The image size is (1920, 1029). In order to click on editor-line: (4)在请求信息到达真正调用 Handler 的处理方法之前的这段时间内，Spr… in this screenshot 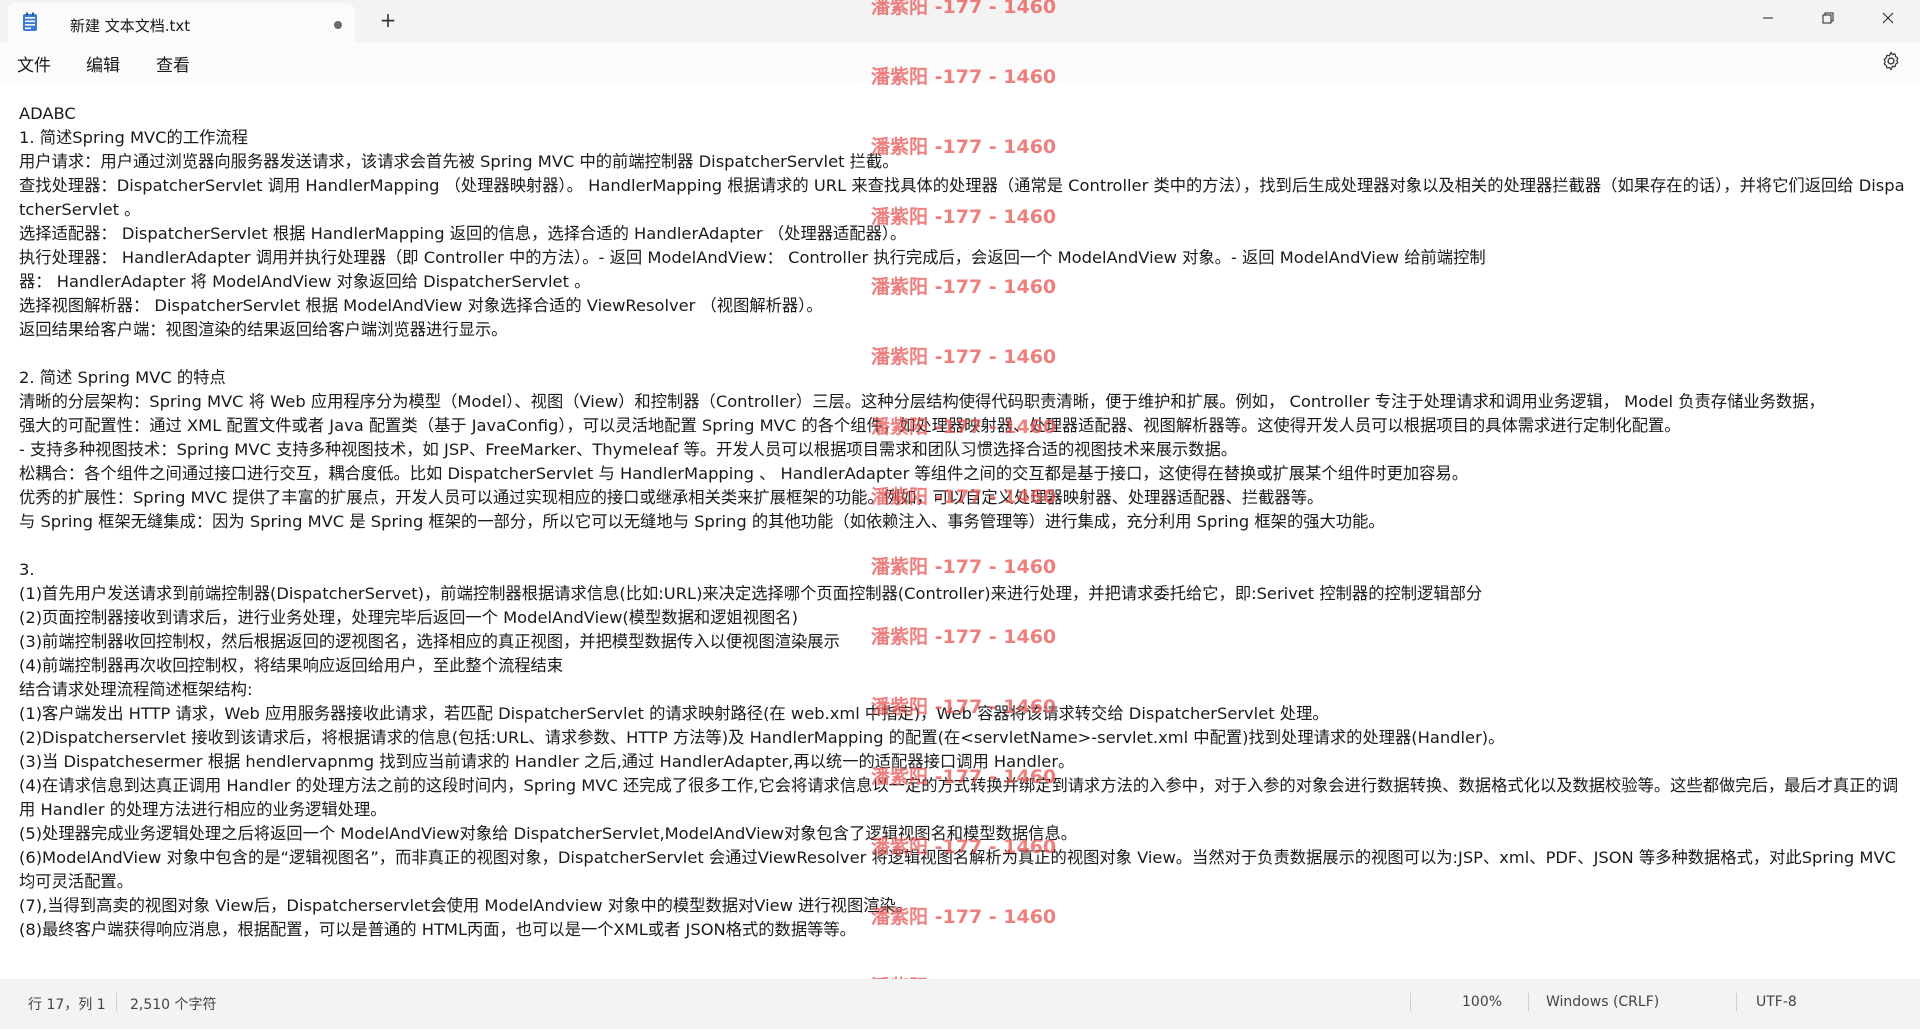, I will do `click(959, 797)`.